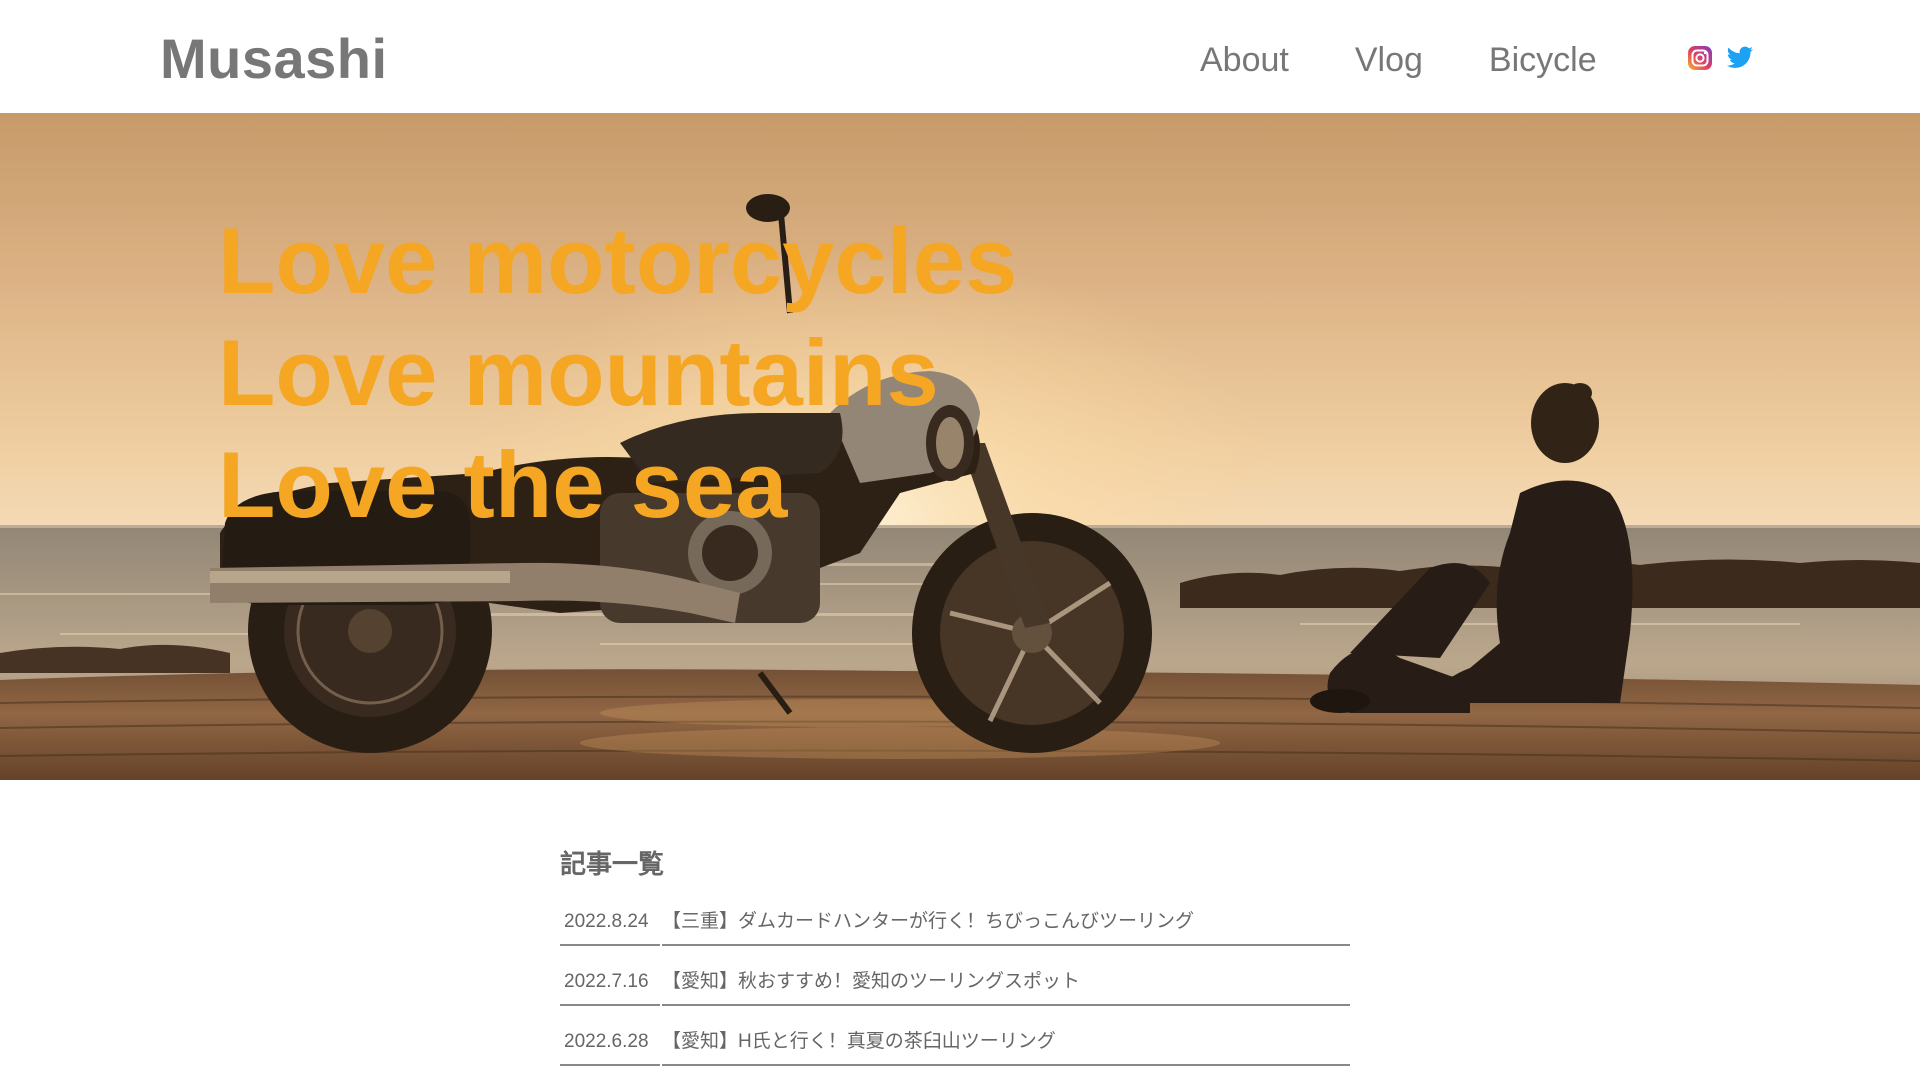  What do you see at coordinates (960, 56) in the screenshot?
I see `site-header: Musashi About Vlog Bicycle` at bounding box center [960, 56].